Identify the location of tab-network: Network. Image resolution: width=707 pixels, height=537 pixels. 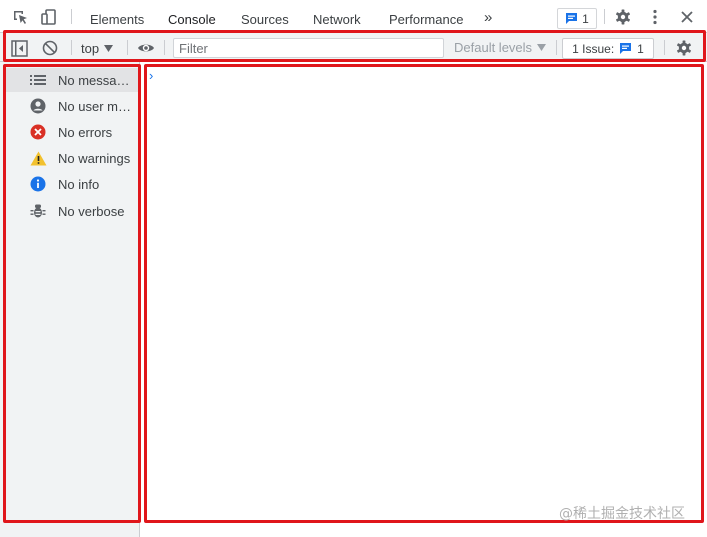
(337, 16).